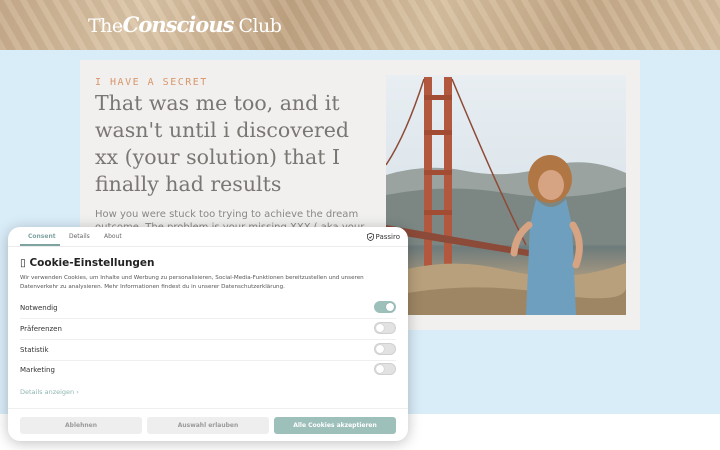 The image size is (720, 450). I want to click on shield-check-icon, so click(370, 237).